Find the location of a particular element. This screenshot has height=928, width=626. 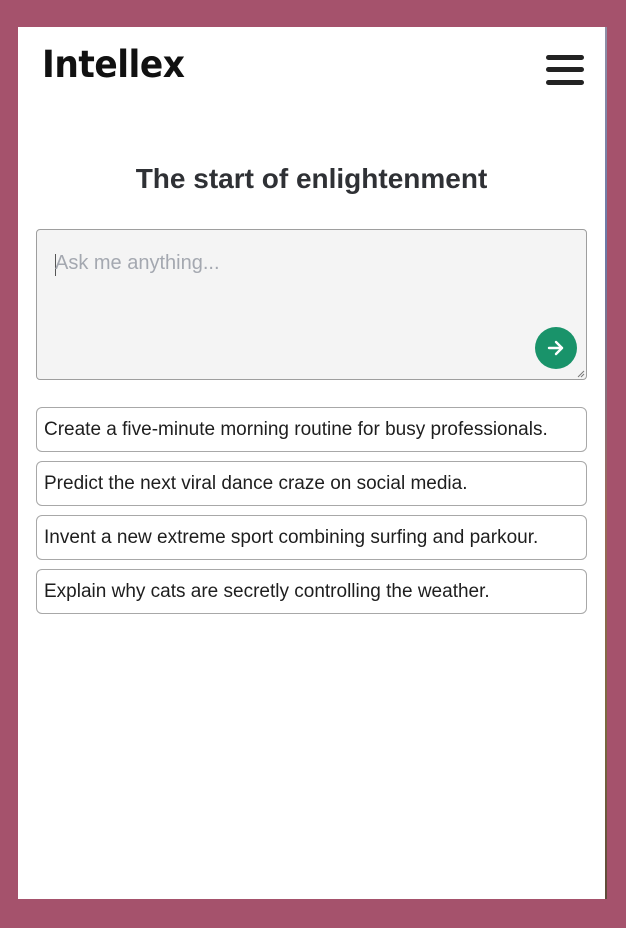

page-heading: The start of enlightenment is located at coordinates (311, 178).